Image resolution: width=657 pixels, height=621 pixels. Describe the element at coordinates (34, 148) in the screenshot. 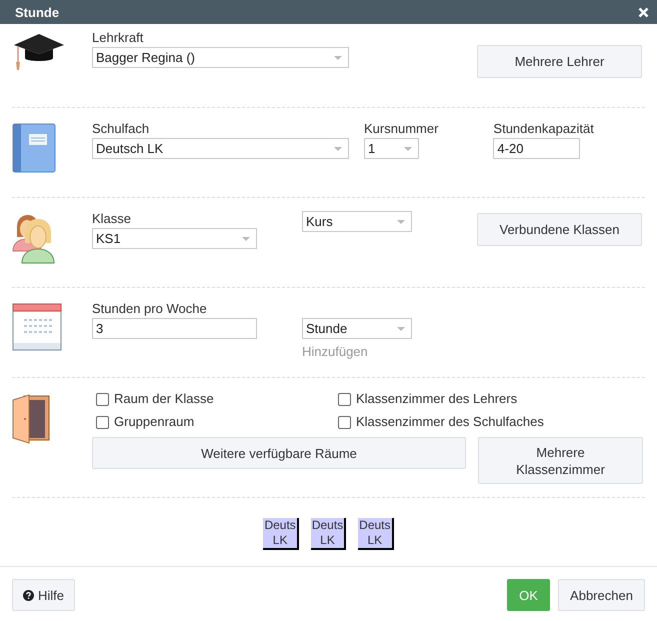

I see `book-icon` at that location.